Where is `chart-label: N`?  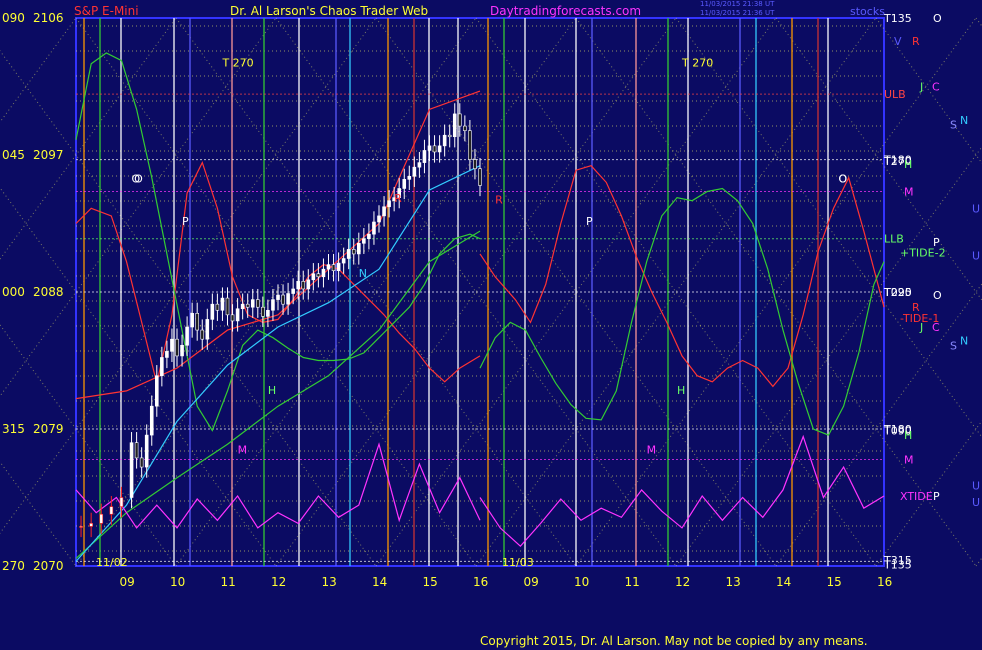 chart-label: N is located at coordinates (363, 273).